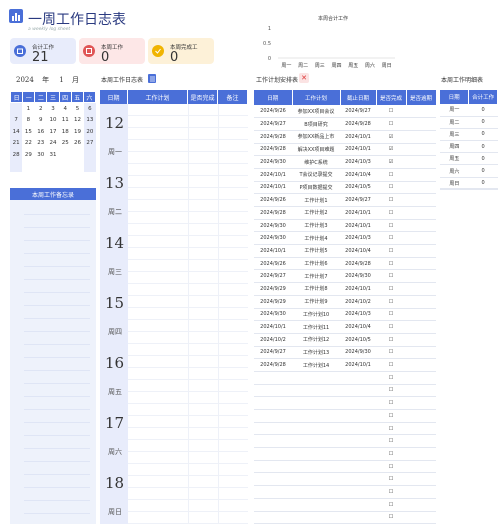 The image size is (500, 524). Describe the element at coordinates (40, 132) in the screenshot. I see `calendar-day: 16` at that location.